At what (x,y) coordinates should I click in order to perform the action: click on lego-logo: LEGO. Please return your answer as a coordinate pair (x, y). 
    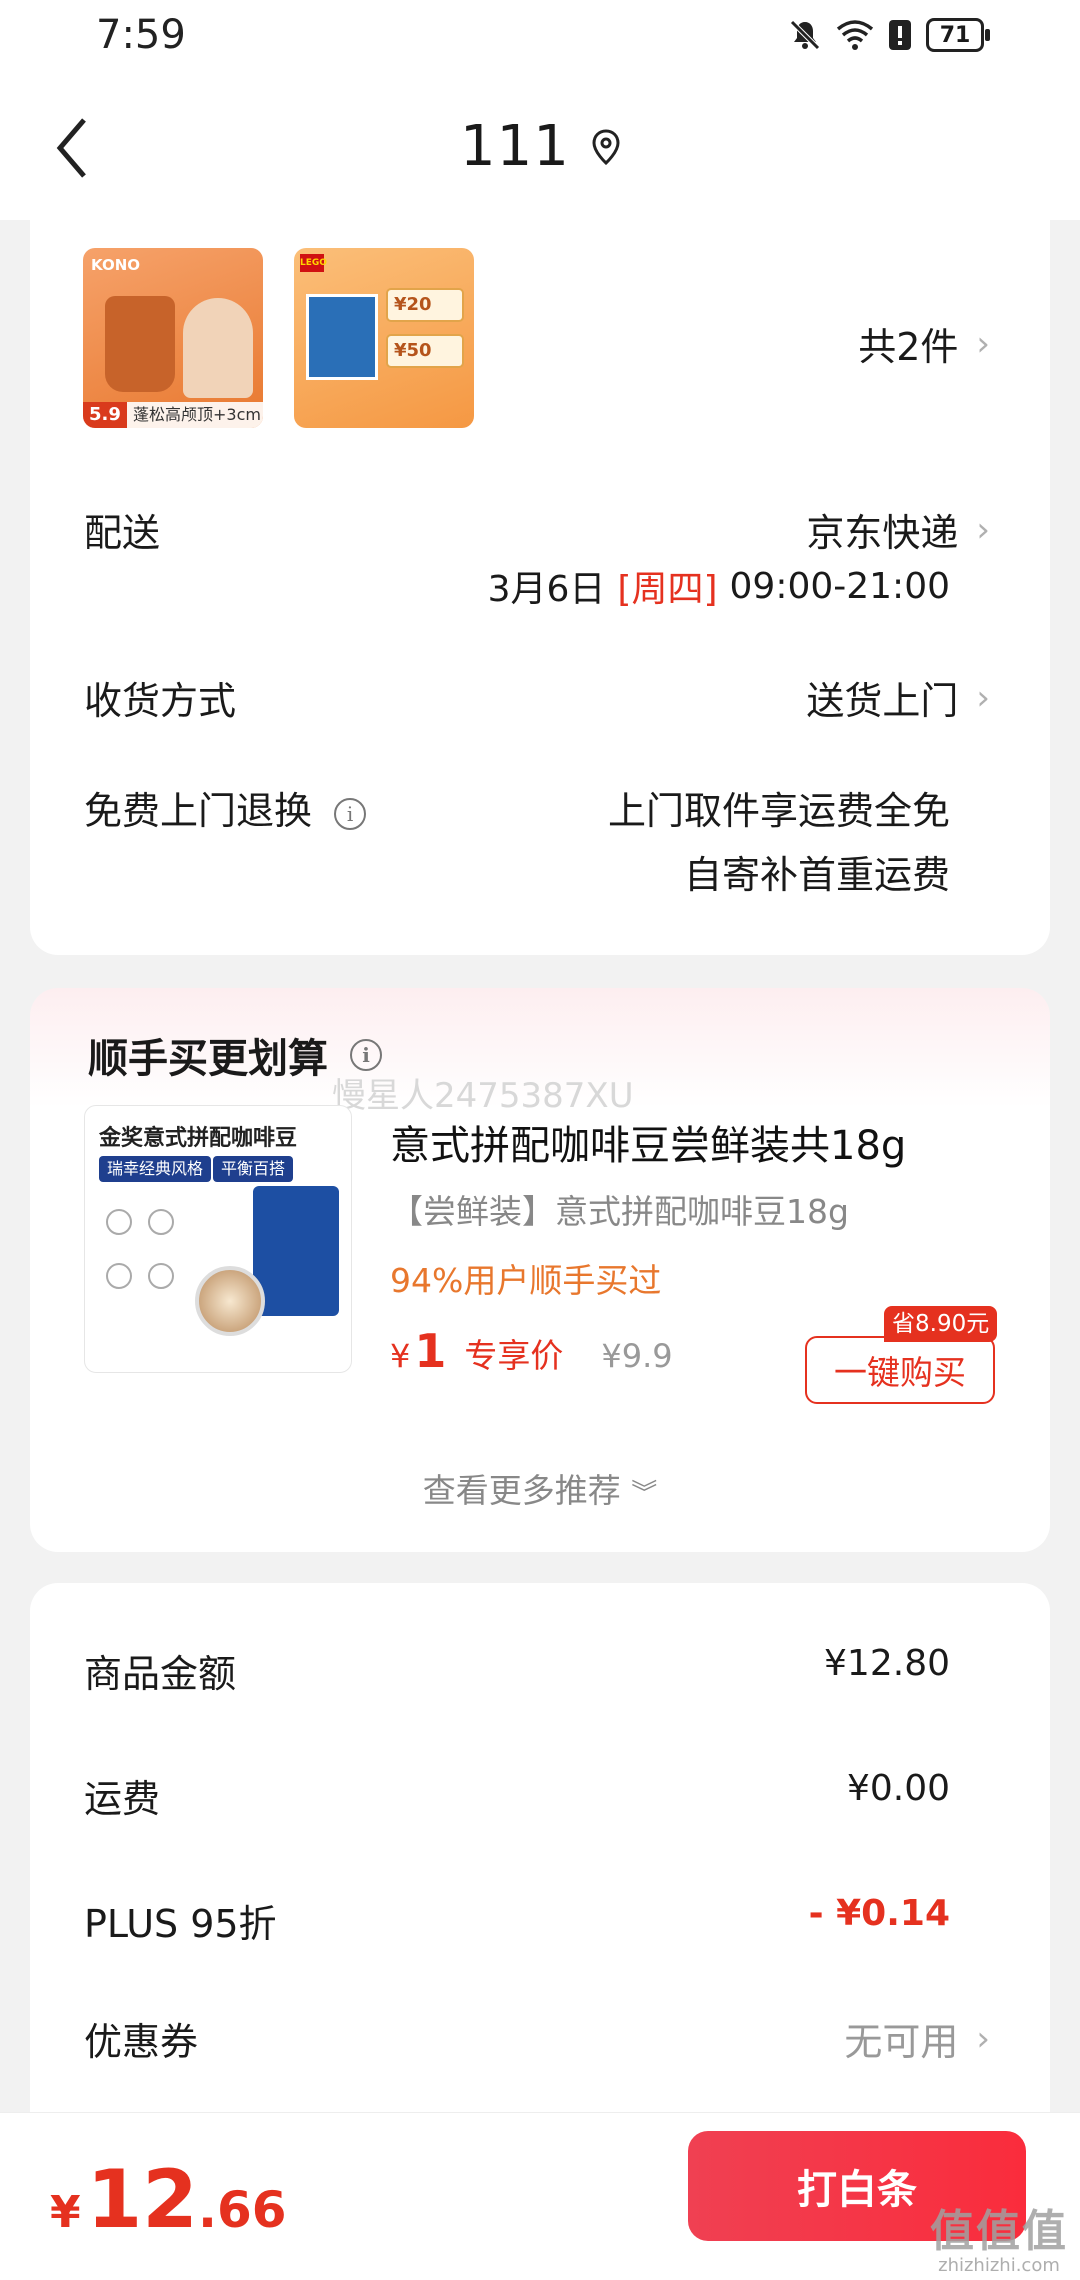
    Looking at the image, I should click on (313, 263).